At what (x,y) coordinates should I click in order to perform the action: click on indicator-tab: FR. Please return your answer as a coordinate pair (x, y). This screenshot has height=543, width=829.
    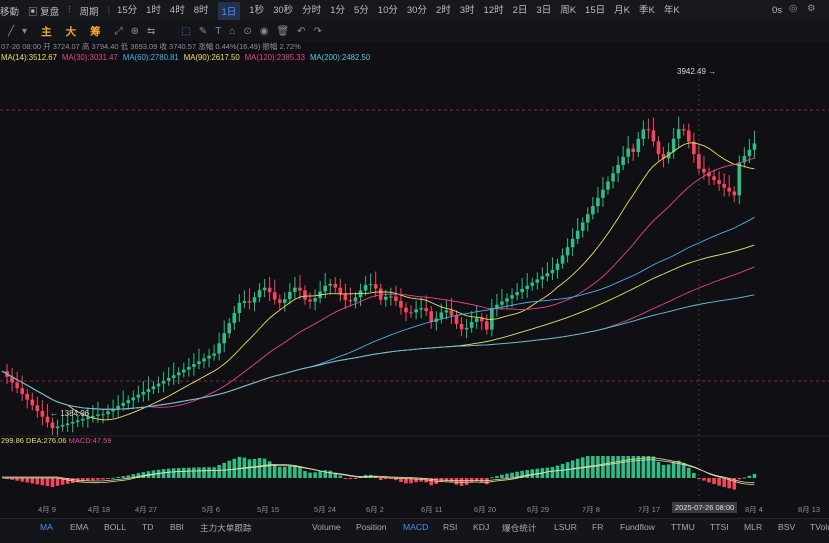
    Looking at the image, I should click on (597, 527).